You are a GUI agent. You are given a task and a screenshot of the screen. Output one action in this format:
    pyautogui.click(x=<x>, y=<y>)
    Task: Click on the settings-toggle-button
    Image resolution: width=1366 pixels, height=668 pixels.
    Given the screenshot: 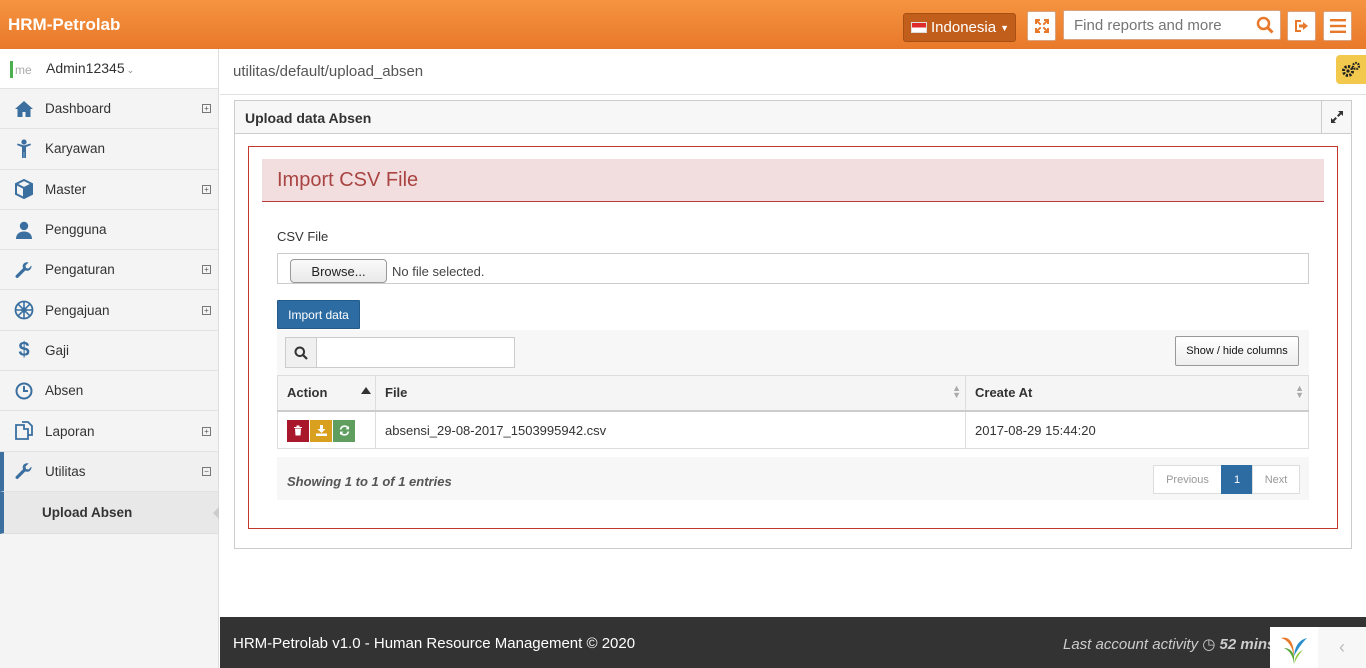 What is the action you would take?
    pyautogui.click(x=1351, y=69)
    